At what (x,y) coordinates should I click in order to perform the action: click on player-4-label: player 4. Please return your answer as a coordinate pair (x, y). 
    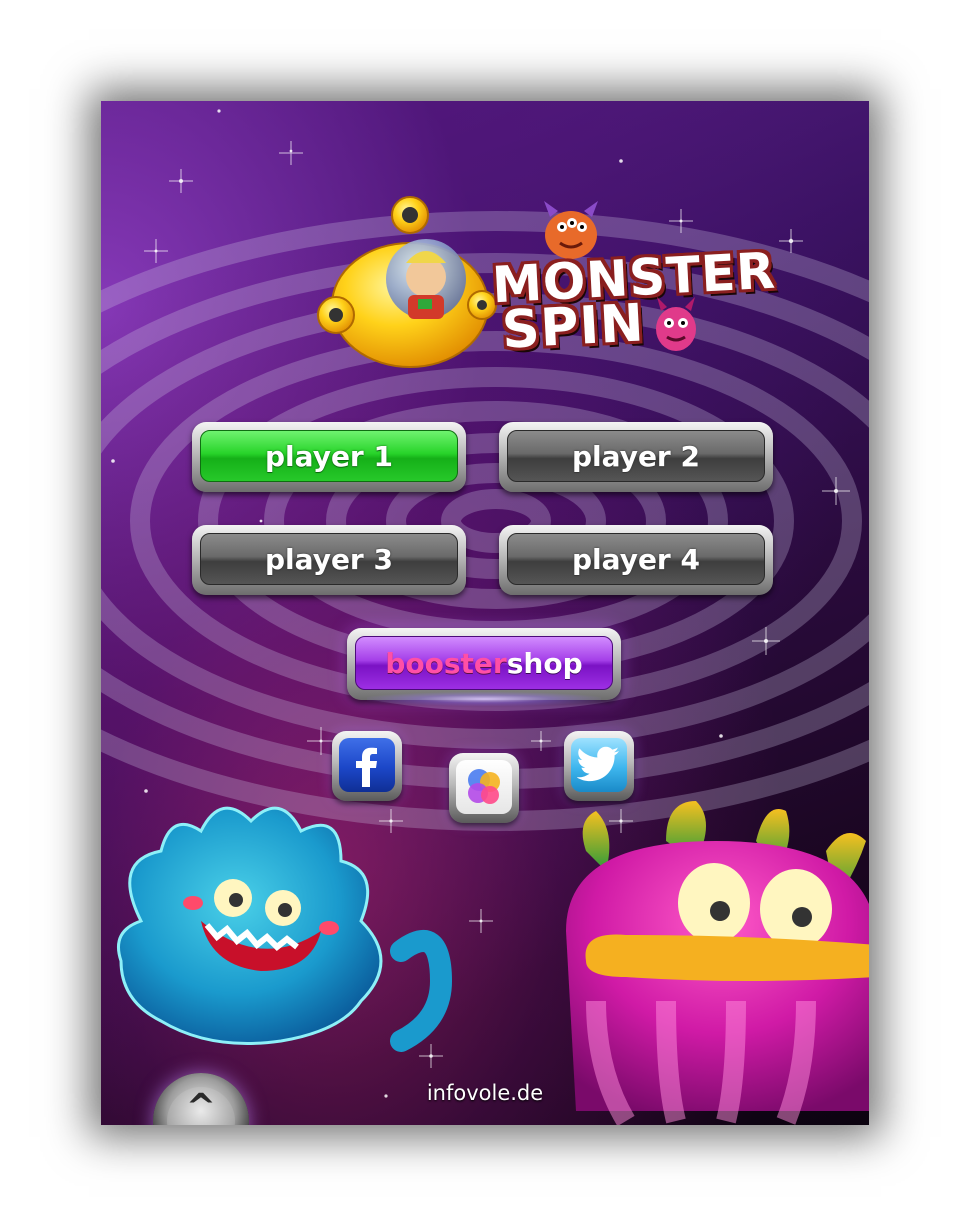
    Looking at the image, I should click on (636, 559).